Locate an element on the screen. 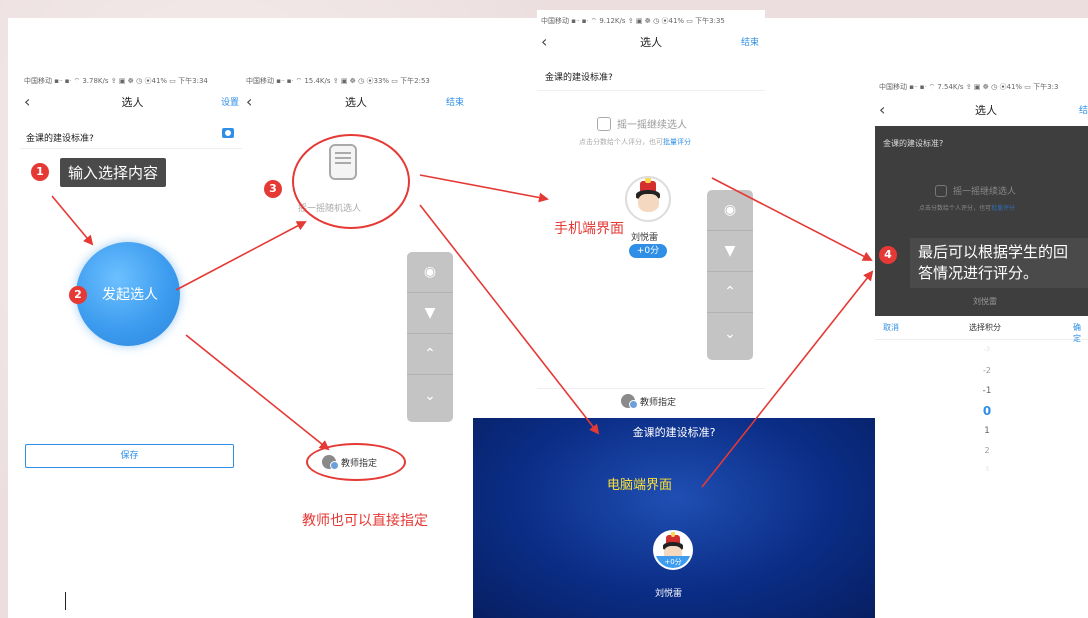  picker-cancel-button: 取消 is located at coordinates (891, 327).